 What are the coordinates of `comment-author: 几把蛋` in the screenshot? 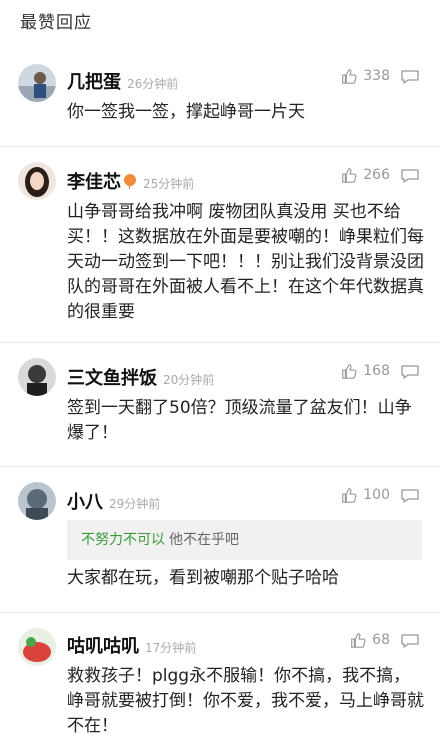 It's located at (94, 82).